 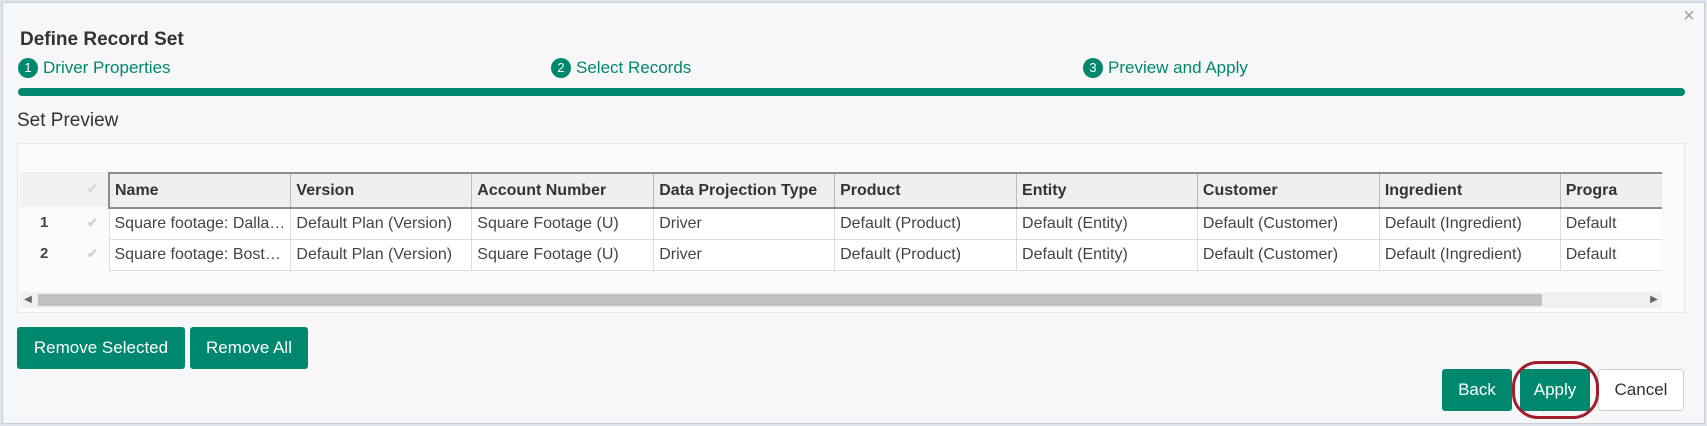 What do you see at coordinates (1654, 300) in the screenshot?
I see `scroll-right-icon: ▶` at bounding box center [1654, 300].